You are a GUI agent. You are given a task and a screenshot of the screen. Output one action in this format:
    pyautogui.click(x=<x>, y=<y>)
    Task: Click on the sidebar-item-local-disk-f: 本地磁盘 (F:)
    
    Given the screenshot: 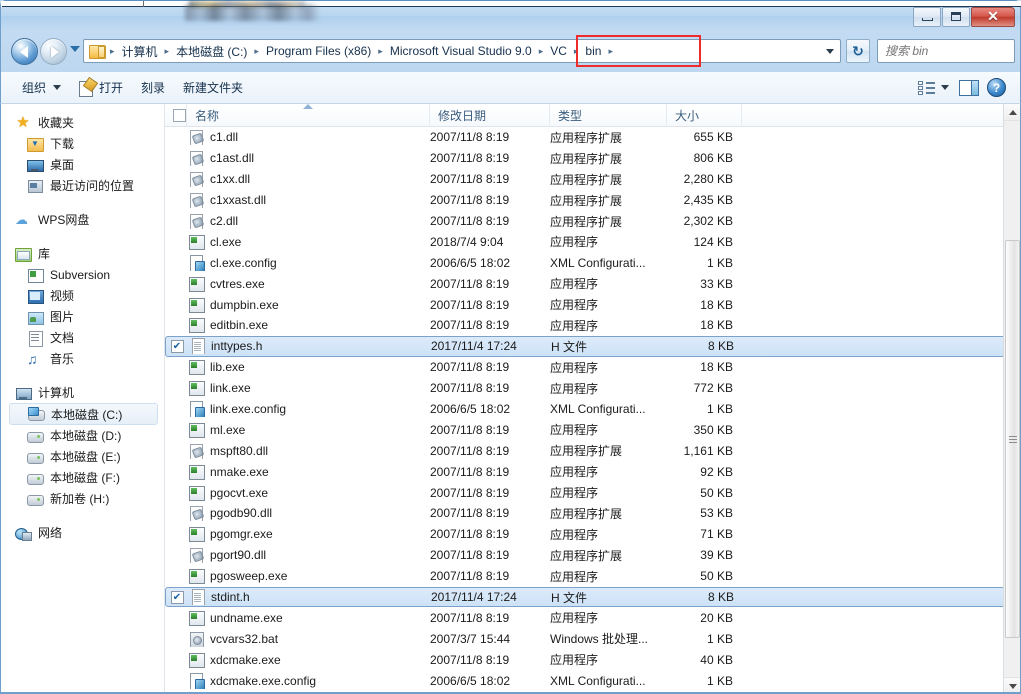 What is the action you would take?
    pyautogui.click(x=82, y=477)
    